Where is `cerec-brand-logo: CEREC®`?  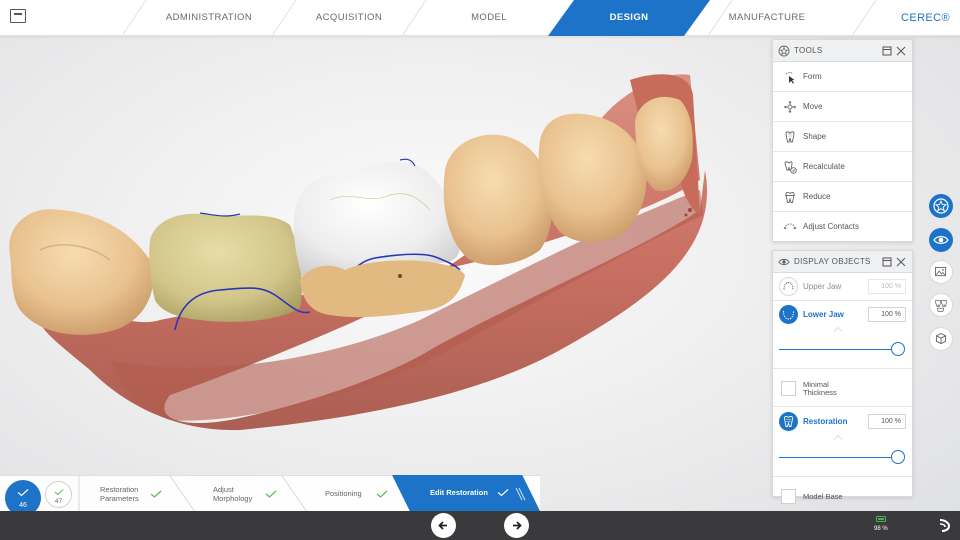 cerec-brand-logo: CEREC® is located at coordinates (925, 18).